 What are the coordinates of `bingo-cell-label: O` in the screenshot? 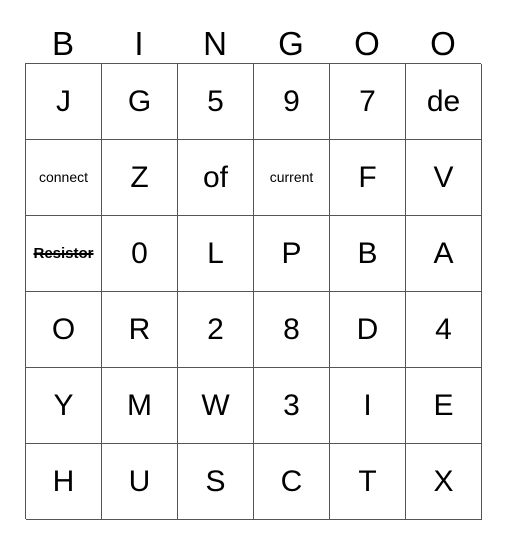 It's located at (63, 329).